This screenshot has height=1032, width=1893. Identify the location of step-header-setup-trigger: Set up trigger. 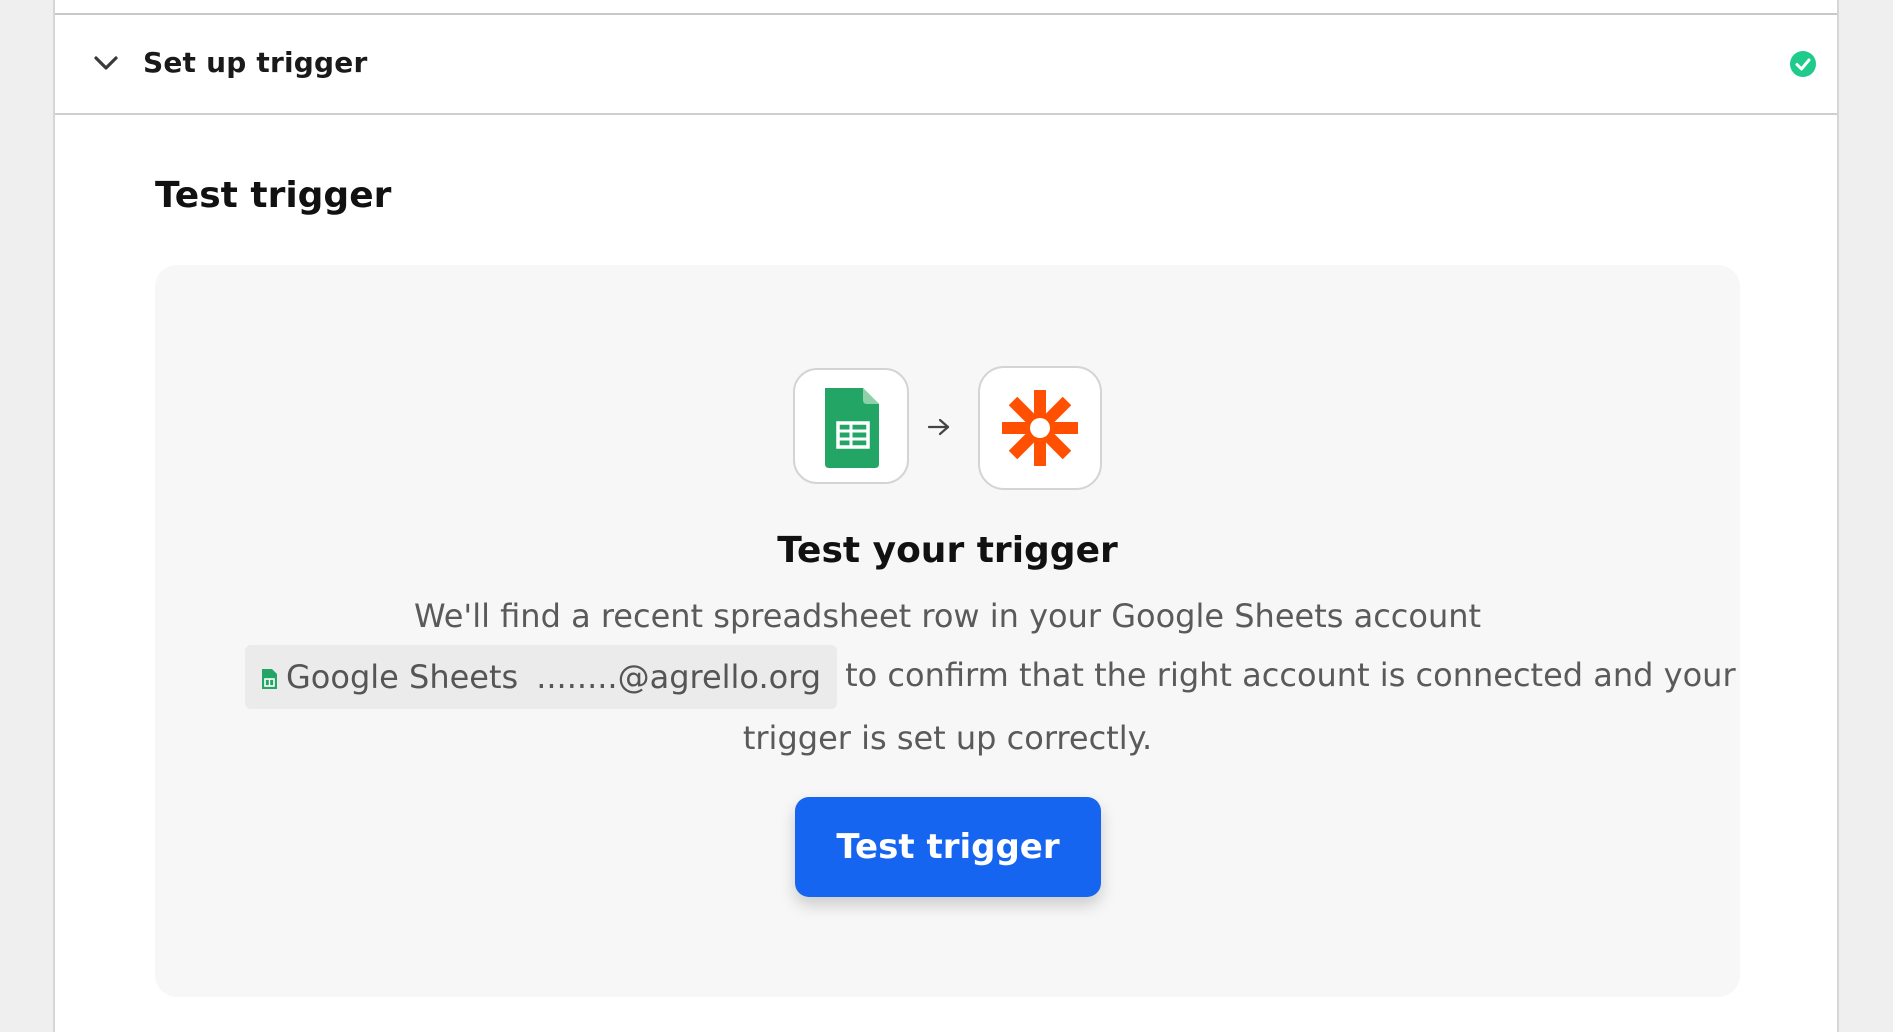
(946, 65).